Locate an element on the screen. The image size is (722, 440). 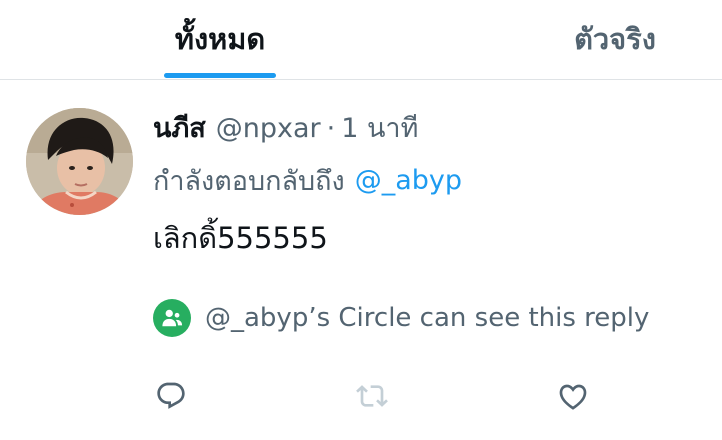
circle-badge is located at coordinates (172, 318).